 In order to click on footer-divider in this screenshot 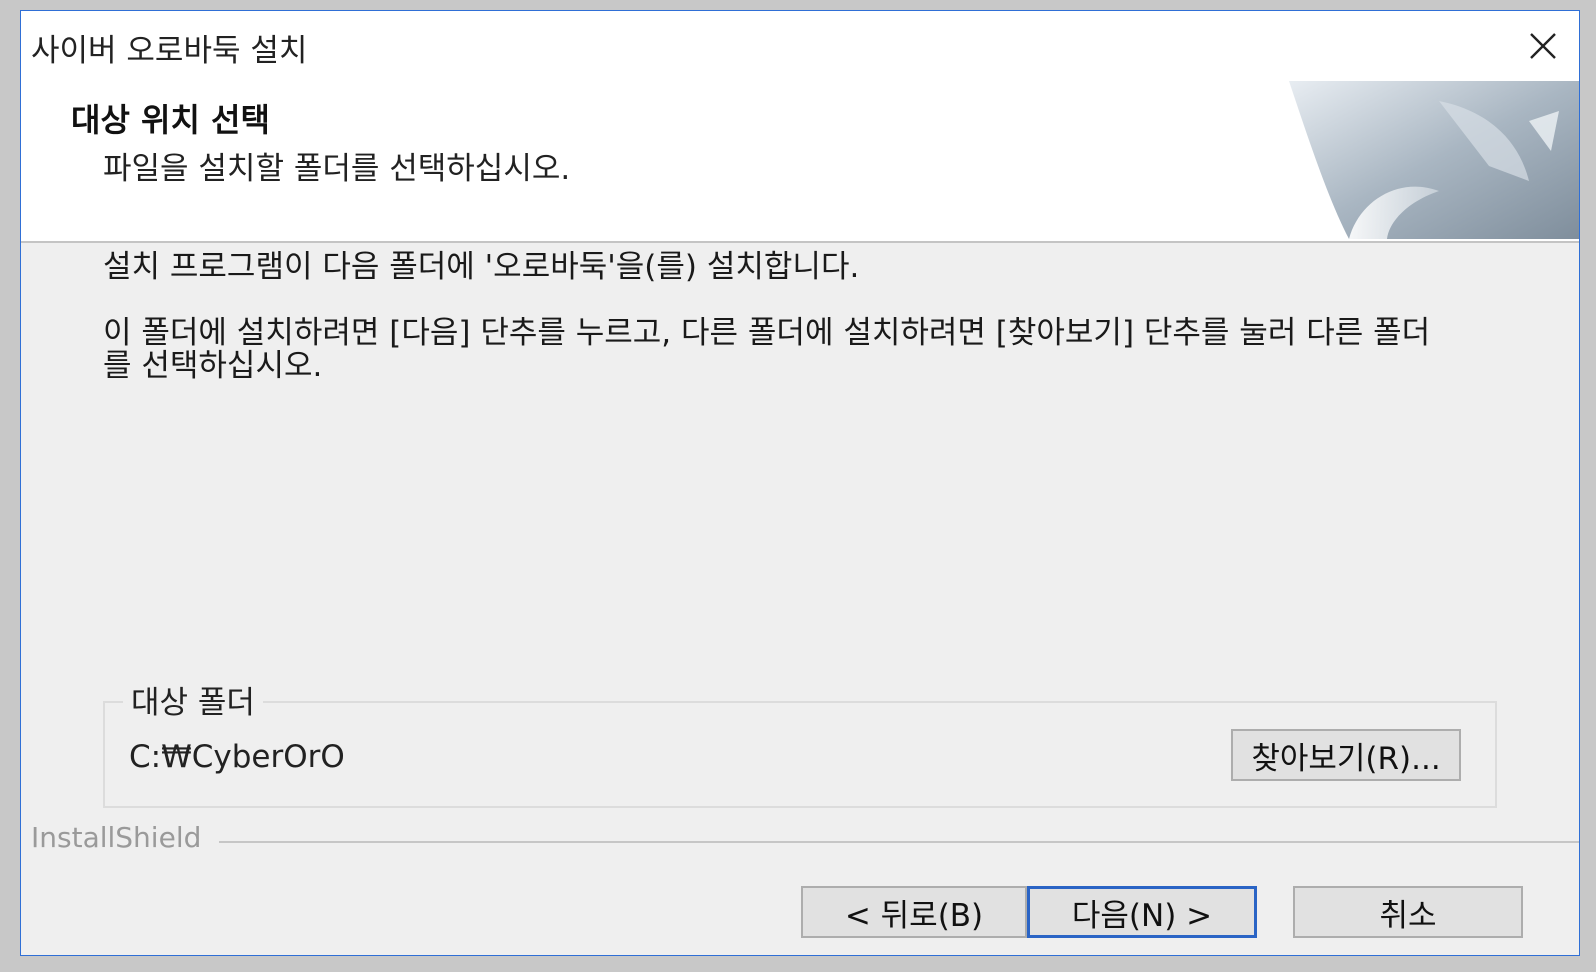, I will do `click(899, 842)`.